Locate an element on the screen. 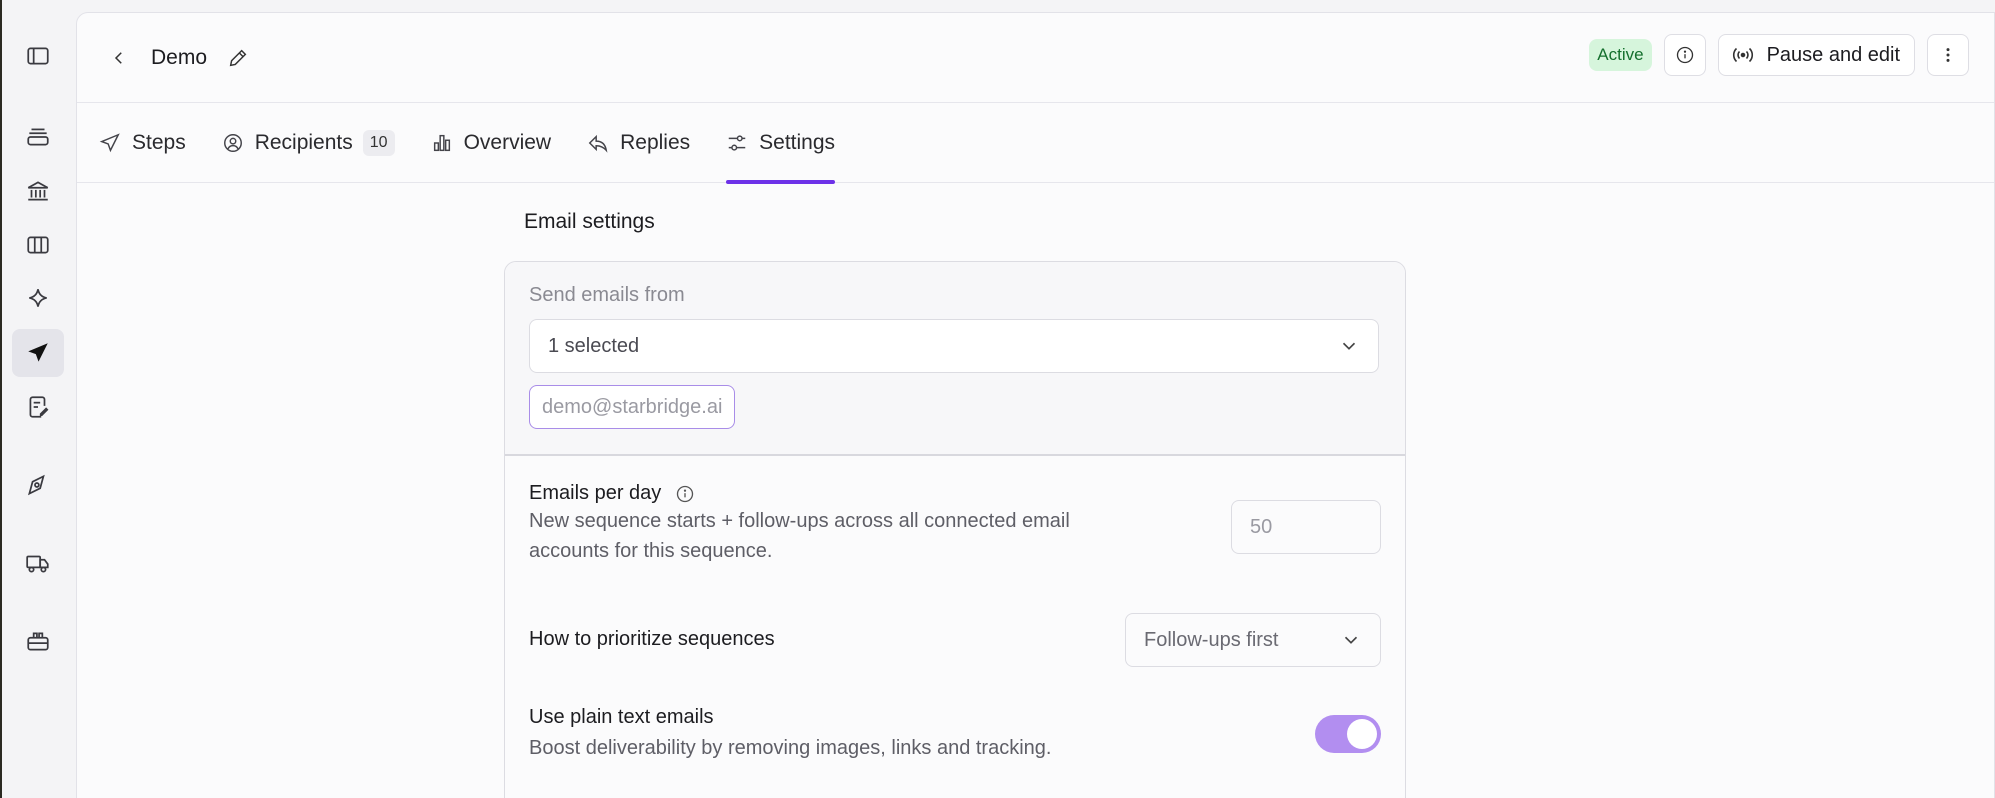 The image size is (1995, 798). sidebar-item-accounts is located at coordinates (38, 191).